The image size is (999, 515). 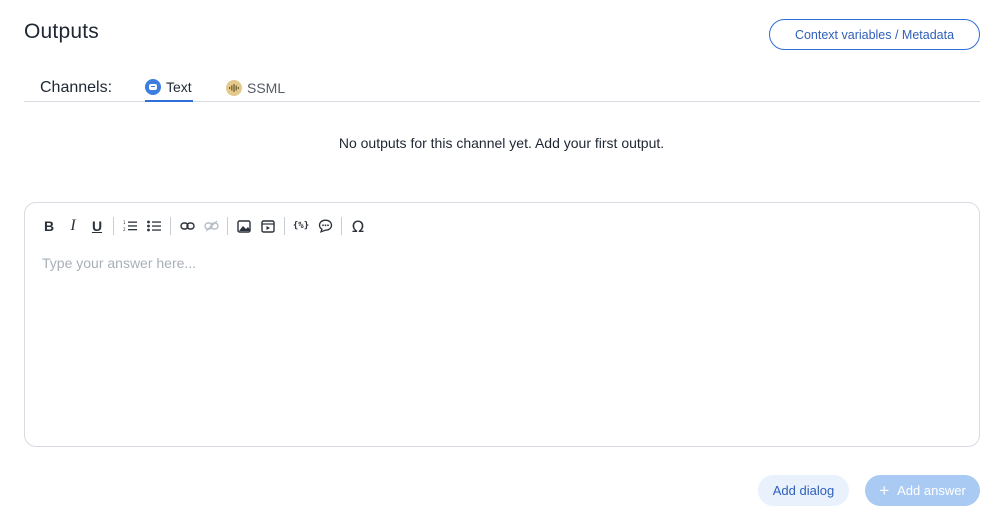 I want to click on tab-ssml: SSML, so click(x=255, y=88).